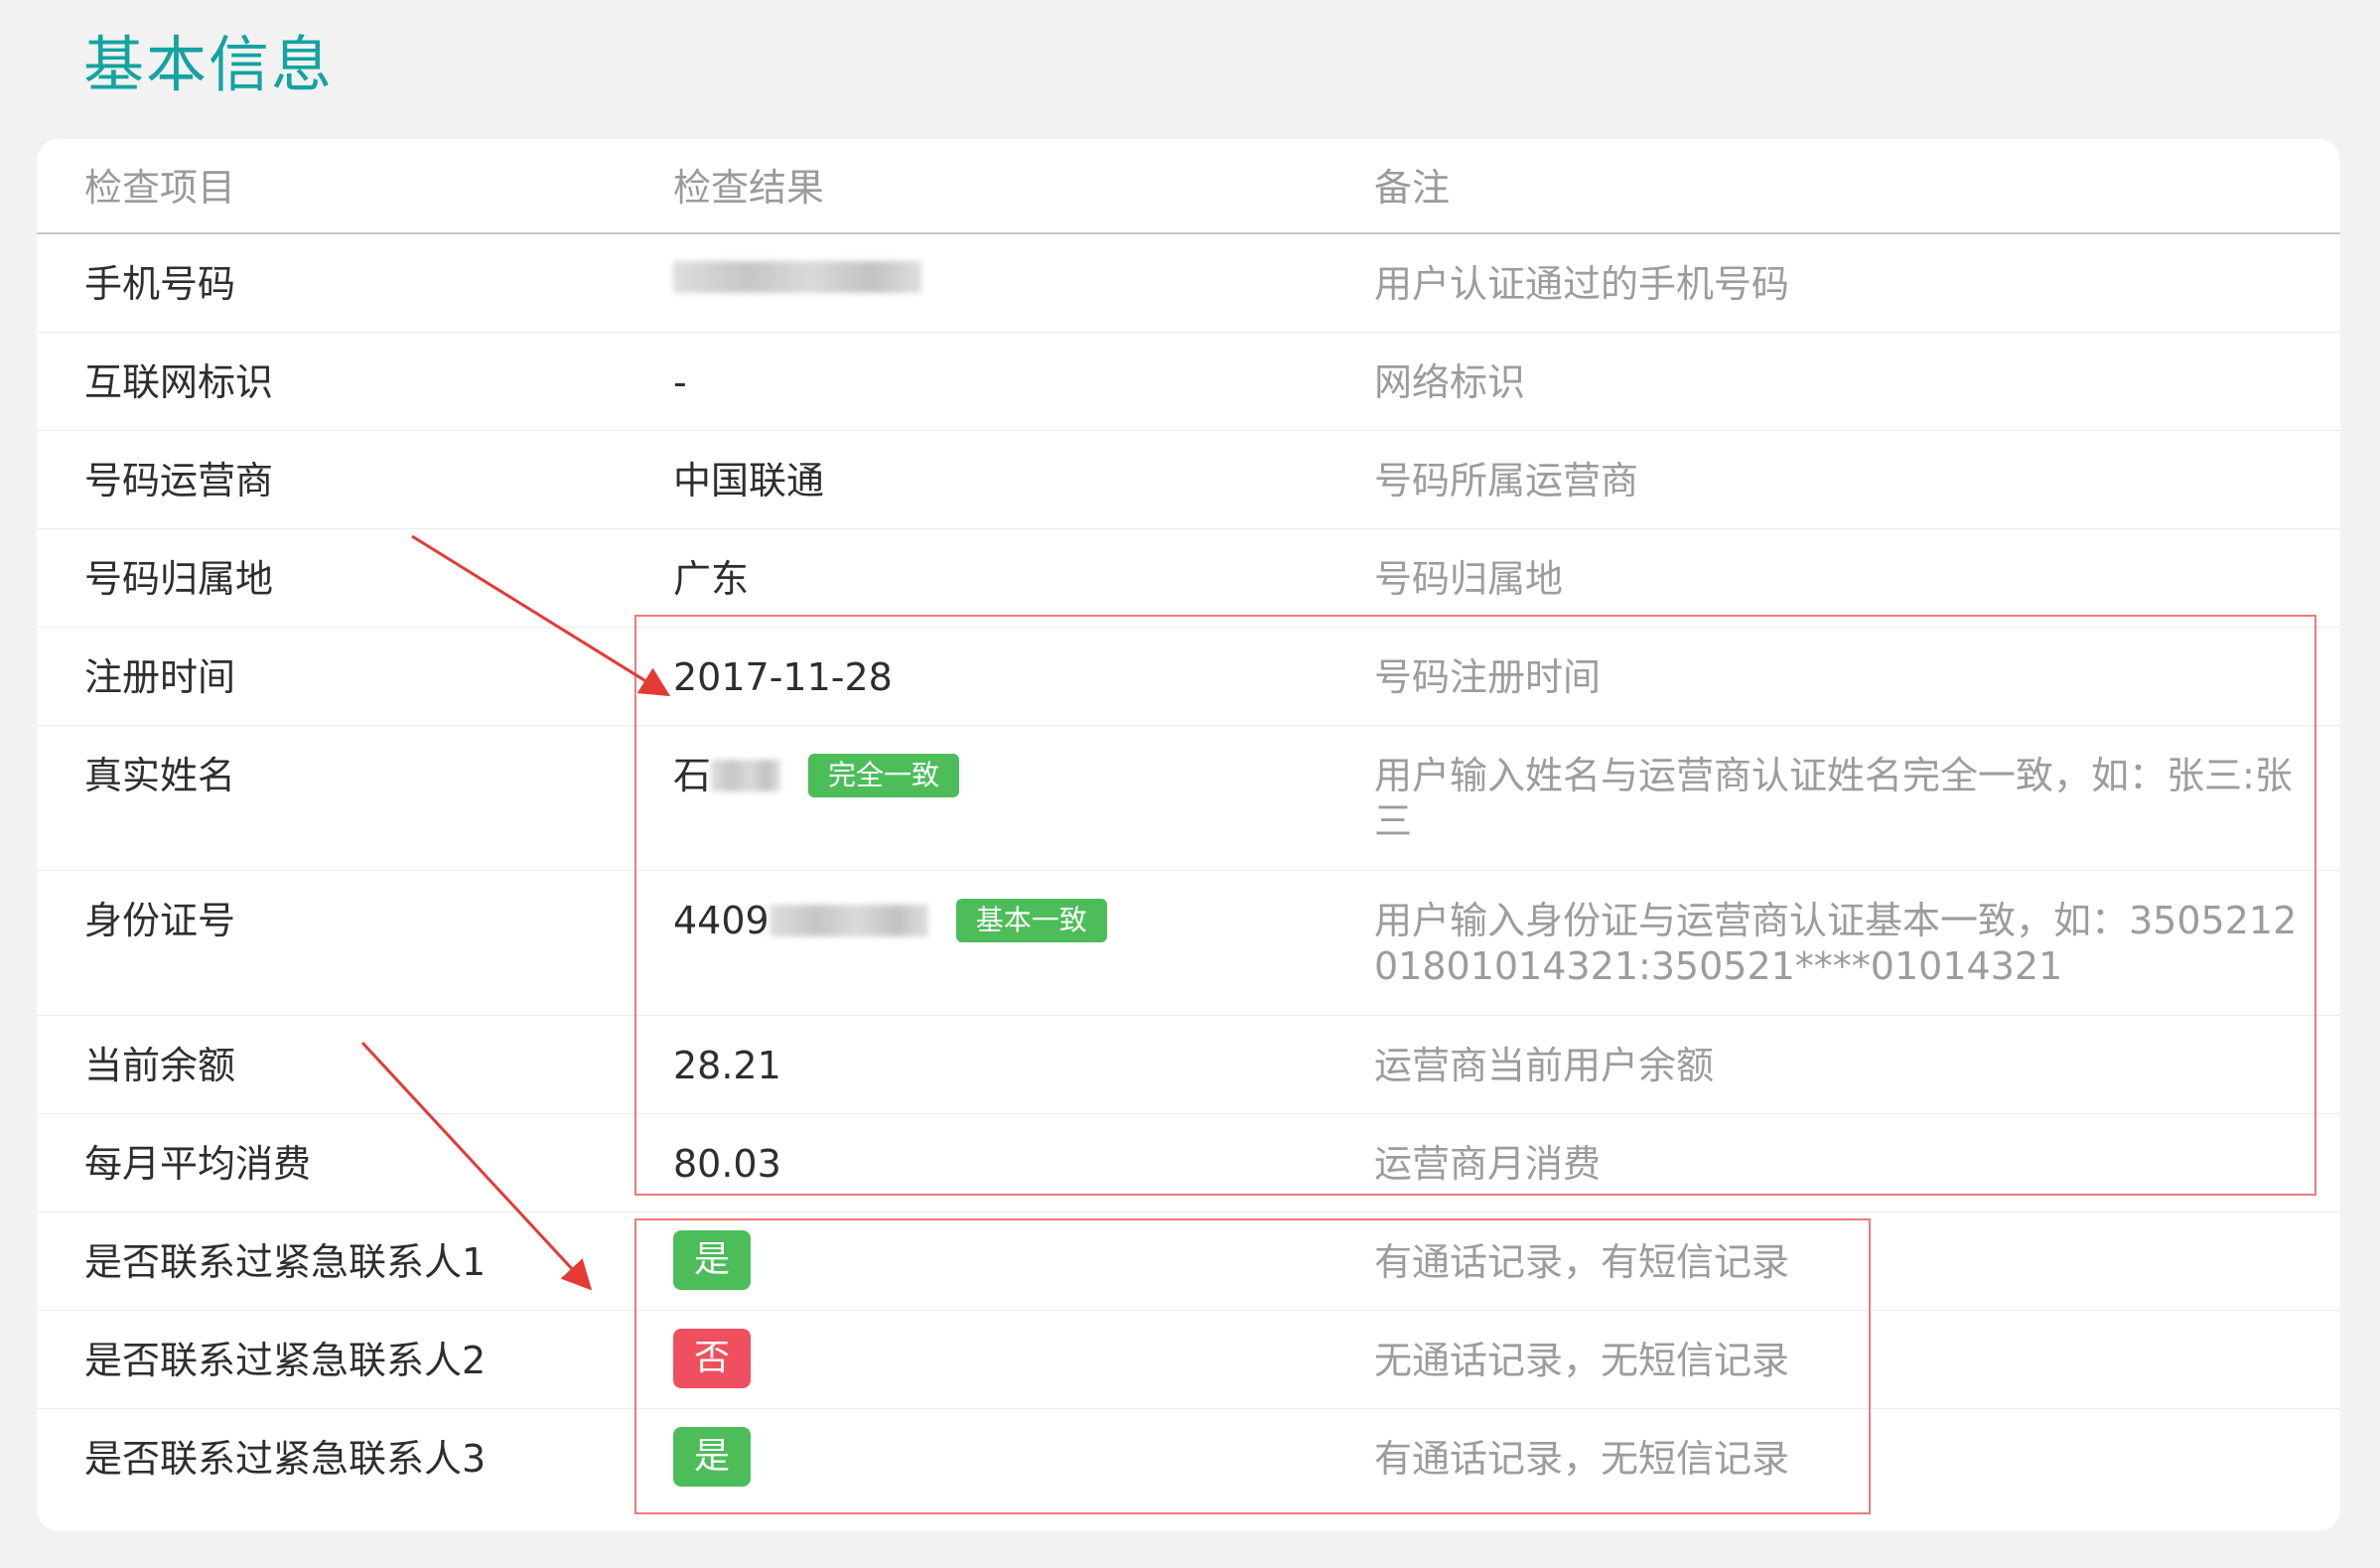 The image size is (2380, 1568). What do you see at coordinates (285, 1262) in the screenshot?
I see `row-item-label: 是否联系过紧急联系人1` at bounding box center [285, 1262].